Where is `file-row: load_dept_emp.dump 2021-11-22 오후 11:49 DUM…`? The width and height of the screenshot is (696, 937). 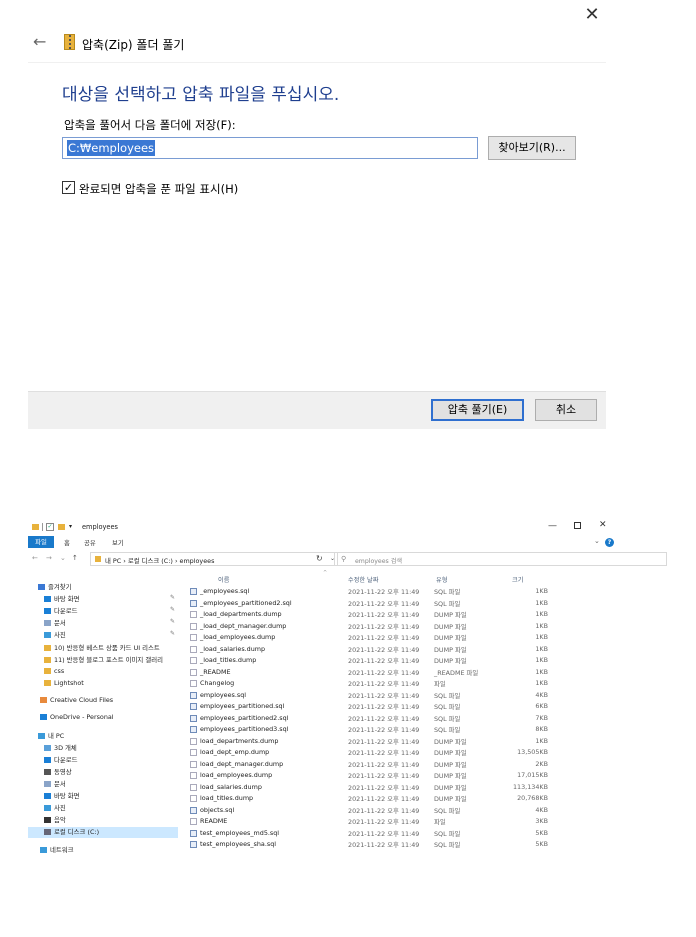 file-row: load_dept_emp.dump 2021-11-22 오후 11:49 DUM… is located at coordinates (403, 752).